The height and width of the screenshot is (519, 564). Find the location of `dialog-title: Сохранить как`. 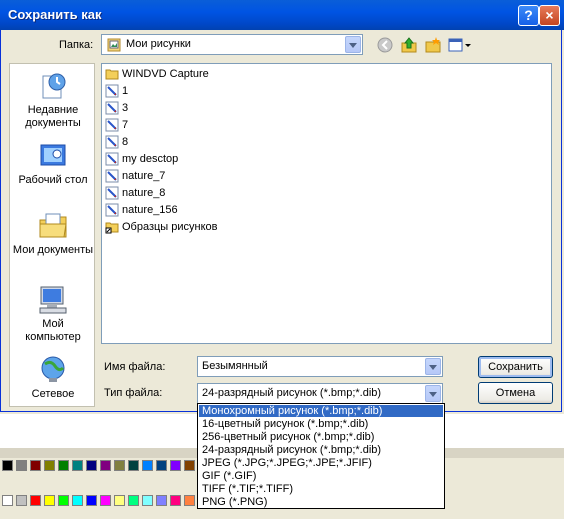

dialog-title: Сохранить как is located at coordinates (55, 14).